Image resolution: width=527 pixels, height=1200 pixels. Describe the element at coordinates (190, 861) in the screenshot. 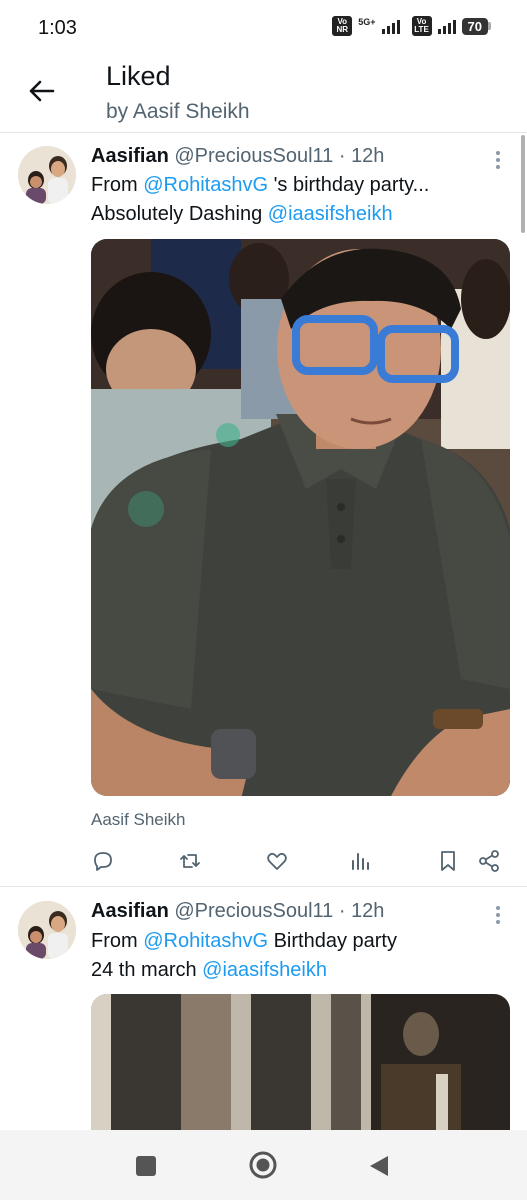

I see `retweet-icon` at that location.